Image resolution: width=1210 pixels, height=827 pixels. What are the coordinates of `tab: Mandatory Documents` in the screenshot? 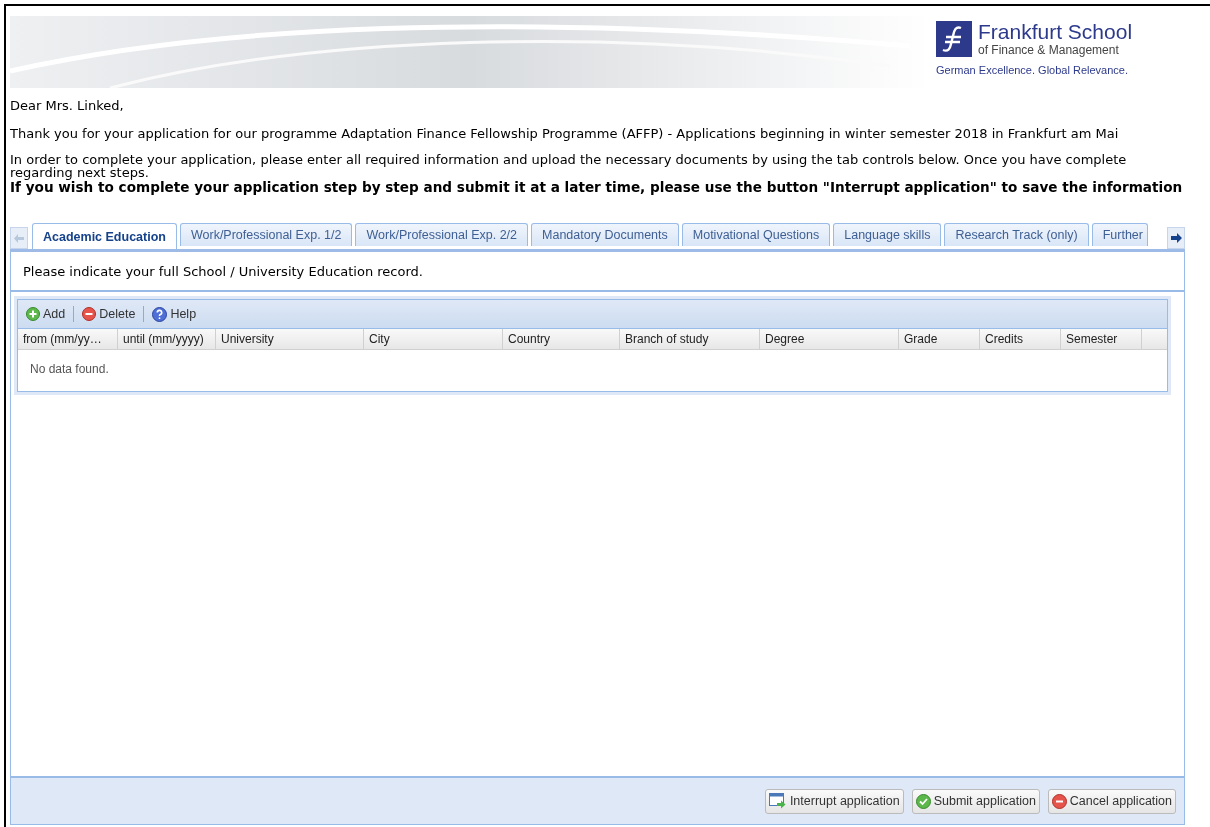 It's located at (605, 234).